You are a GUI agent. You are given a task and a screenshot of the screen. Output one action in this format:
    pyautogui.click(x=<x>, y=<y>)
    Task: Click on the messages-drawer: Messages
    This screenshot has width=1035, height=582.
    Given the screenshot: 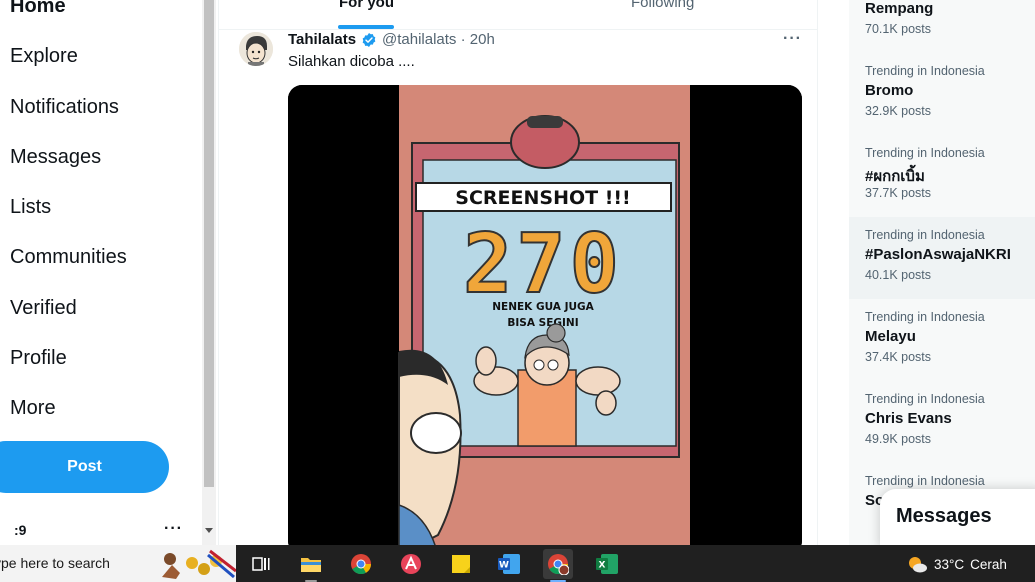 What is the action you would take?
    pyautogui.click(x=957, y=519)
    